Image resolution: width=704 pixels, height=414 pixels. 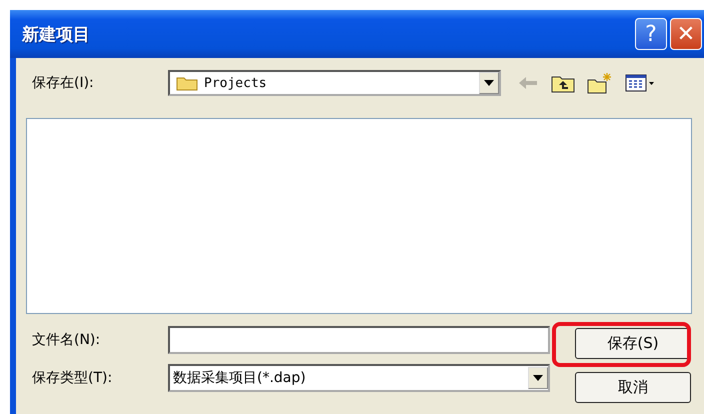 What do you see at coordinates (63, 83) in the screenshot?
I see `save-in-label: 保存在(I):` at bounding box center [63, 83].